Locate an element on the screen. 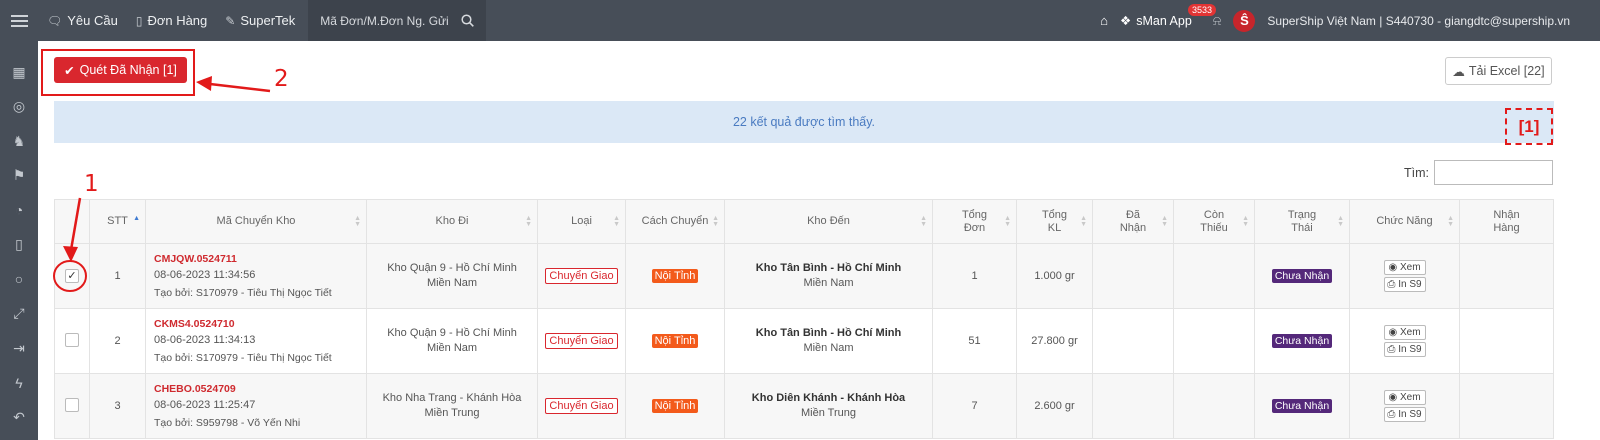 The height and width of the screenshot is (440, 1600). home-icon: ⌂ is located at coordinates (1104, 20).